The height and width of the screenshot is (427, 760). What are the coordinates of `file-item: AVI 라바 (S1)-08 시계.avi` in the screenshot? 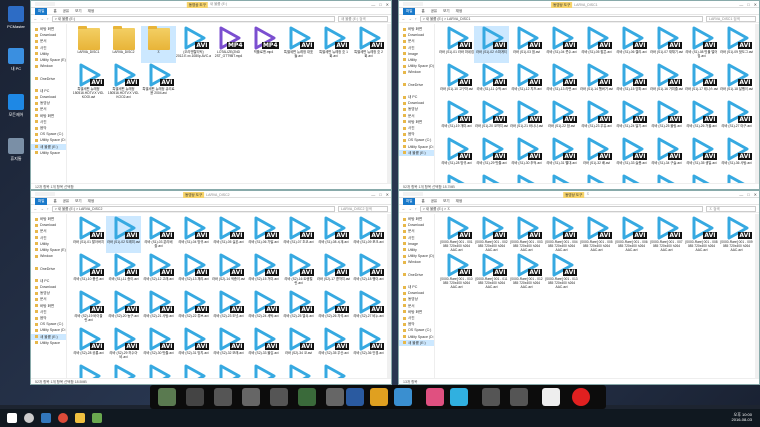 It's located at (333, 234).